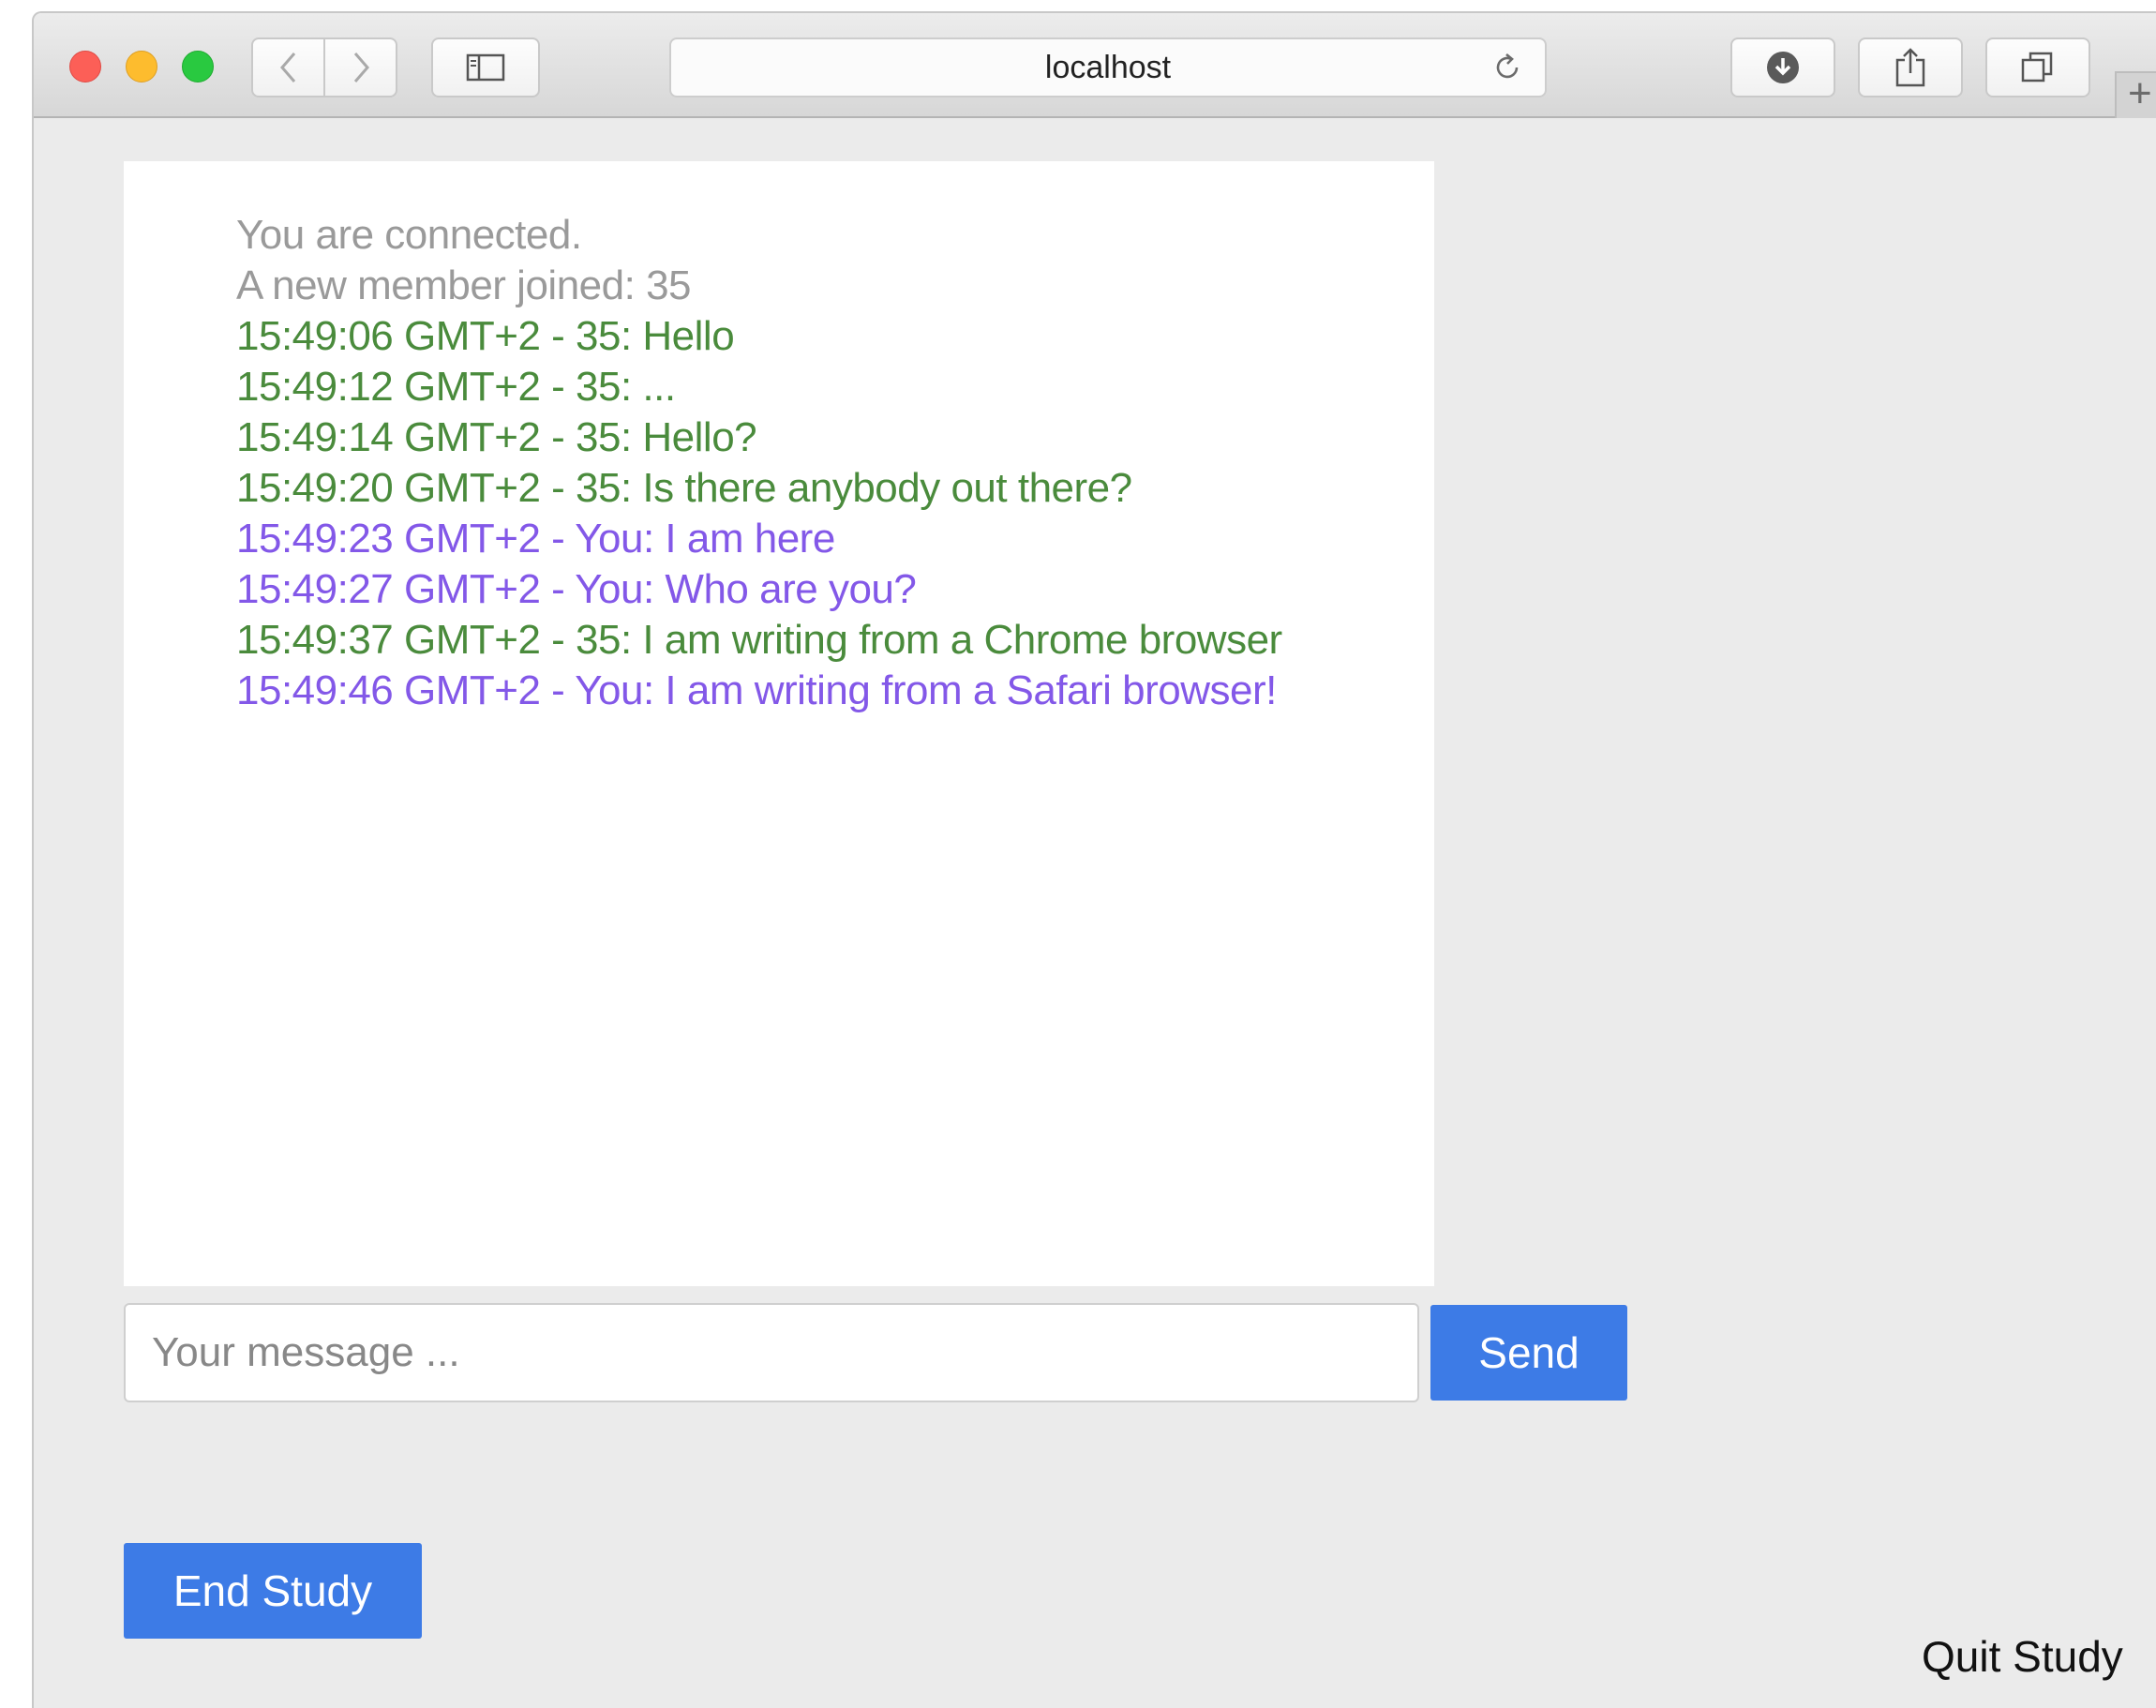 This screenshot has width=2156, height=1708. Describe the element at coordinates (1528, 1353) in the screenshot. I see `send-button: Send` at that location.